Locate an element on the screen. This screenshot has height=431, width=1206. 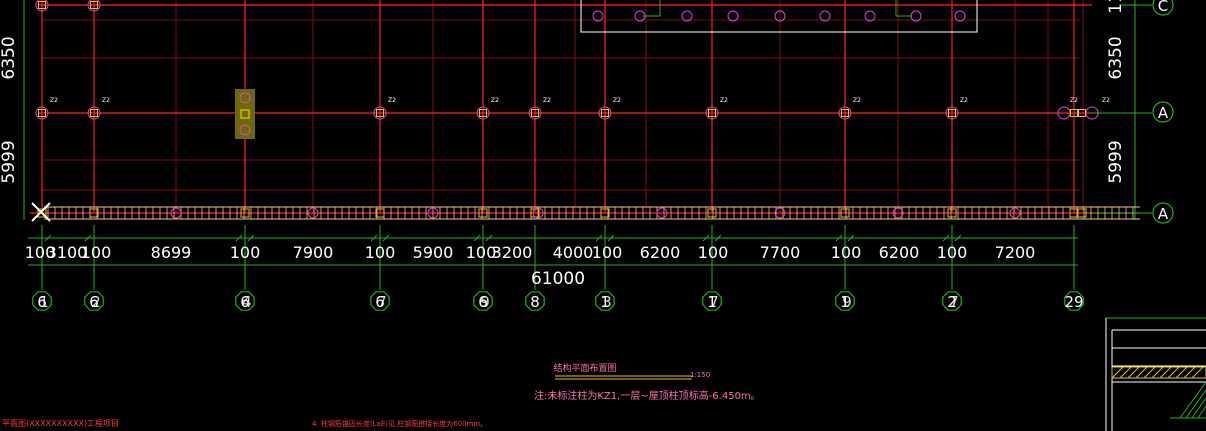
row-axis-a-bottom-label: A is located at coordinates (1163, 214).